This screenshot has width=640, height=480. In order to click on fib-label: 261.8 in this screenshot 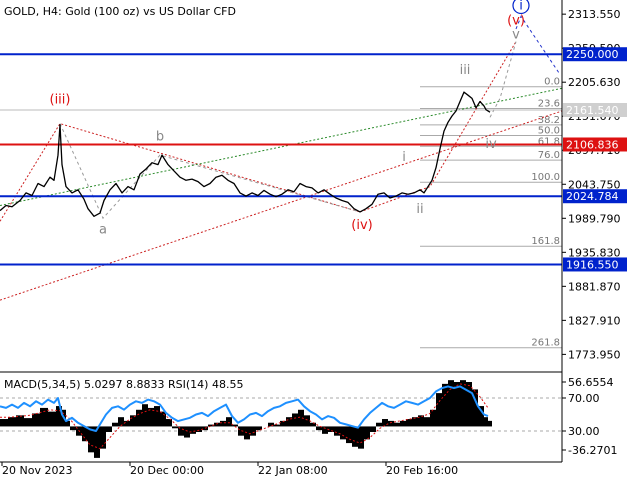, I will do `click(545, 343)`.